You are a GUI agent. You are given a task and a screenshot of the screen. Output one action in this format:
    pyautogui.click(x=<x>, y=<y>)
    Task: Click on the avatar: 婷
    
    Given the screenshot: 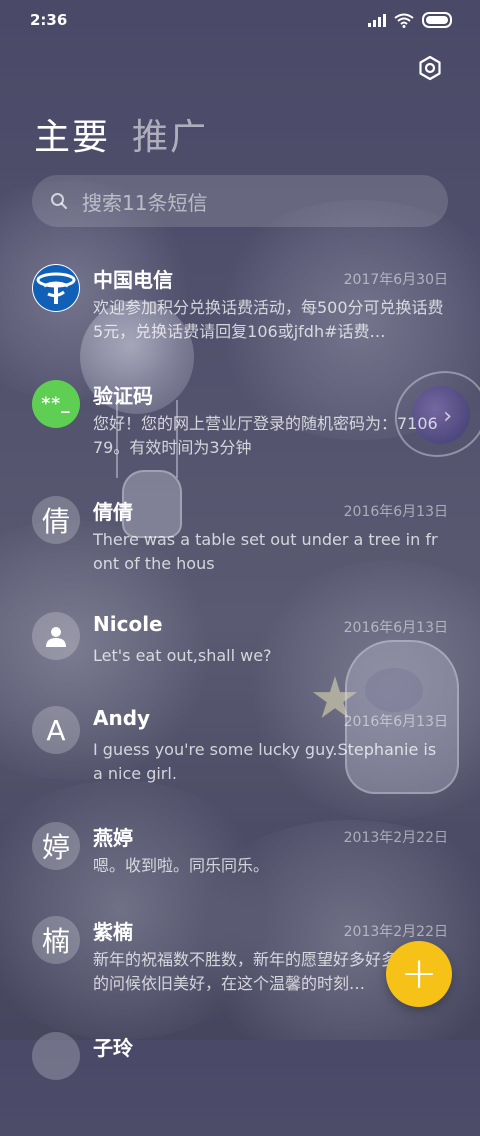 What is the action you would take?
    pyautogui.click(x=56, y=846)
    